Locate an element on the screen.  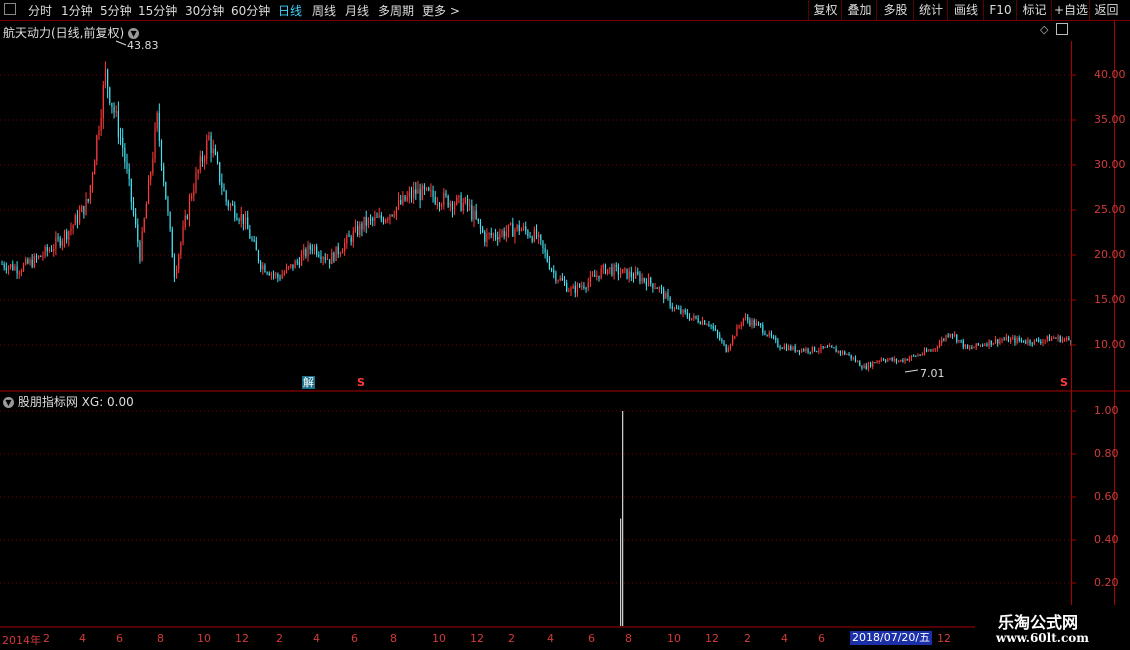
period-tab: 分时 is located at coordinates (40, 10).